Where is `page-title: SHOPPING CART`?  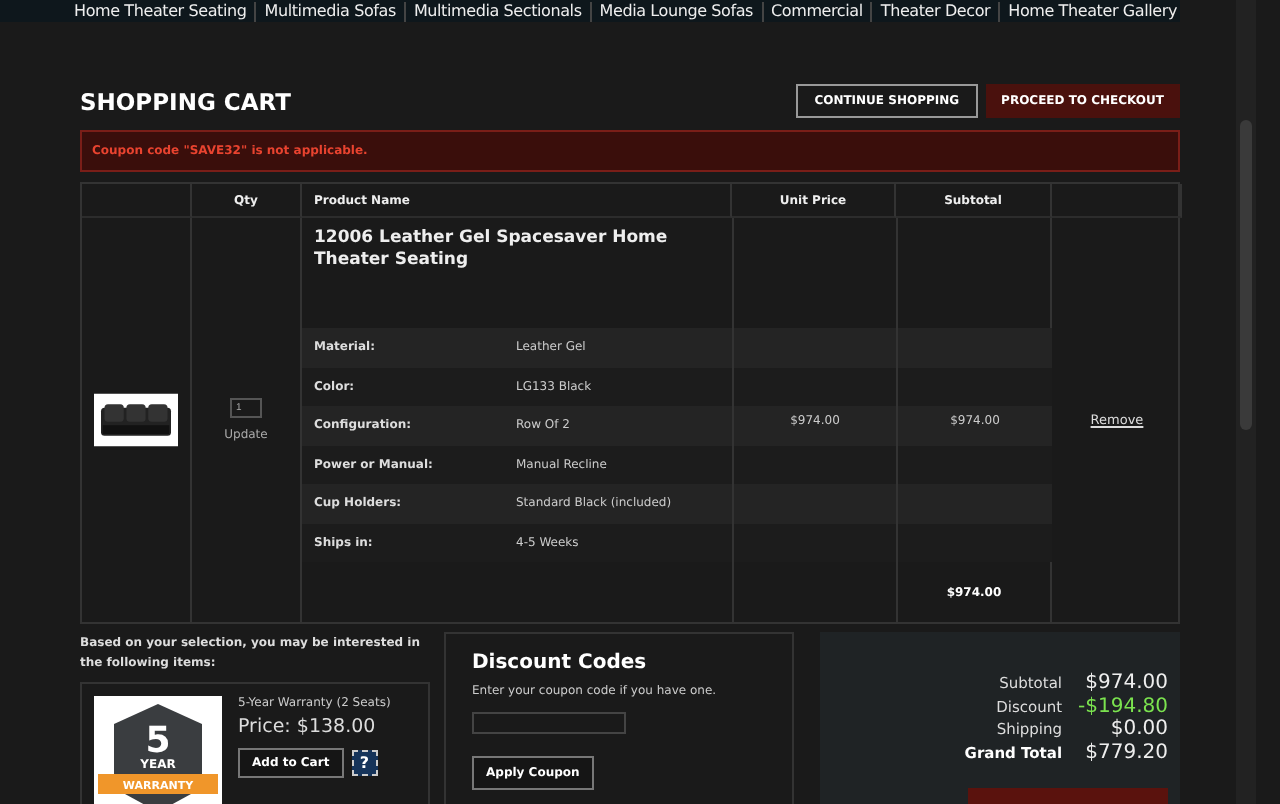 page-title: SHOPPING CART is located at coordinates (185, 101).